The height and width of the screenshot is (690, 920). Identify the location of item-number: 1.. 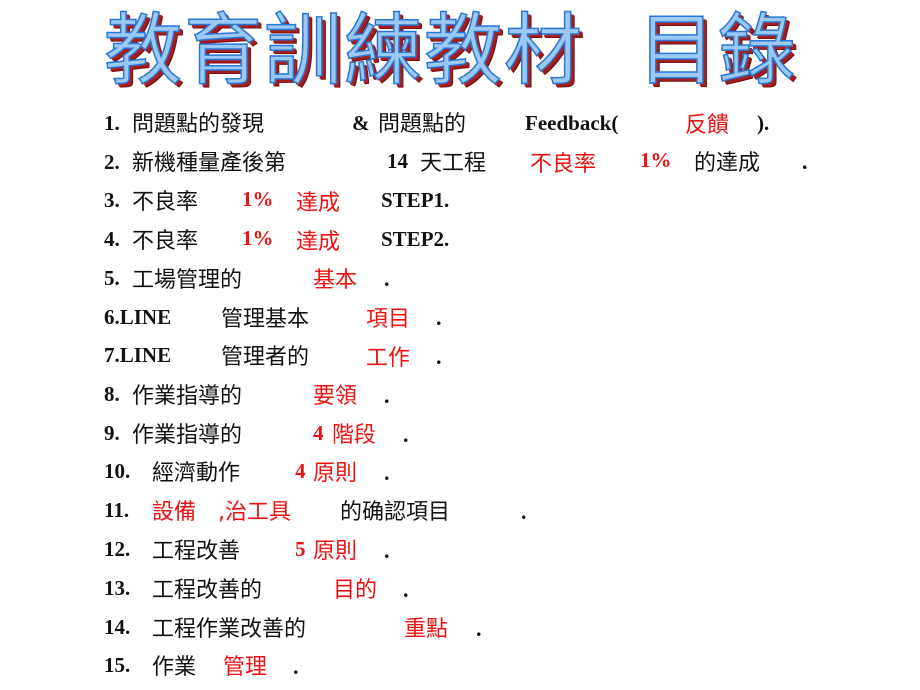
(112, 123).